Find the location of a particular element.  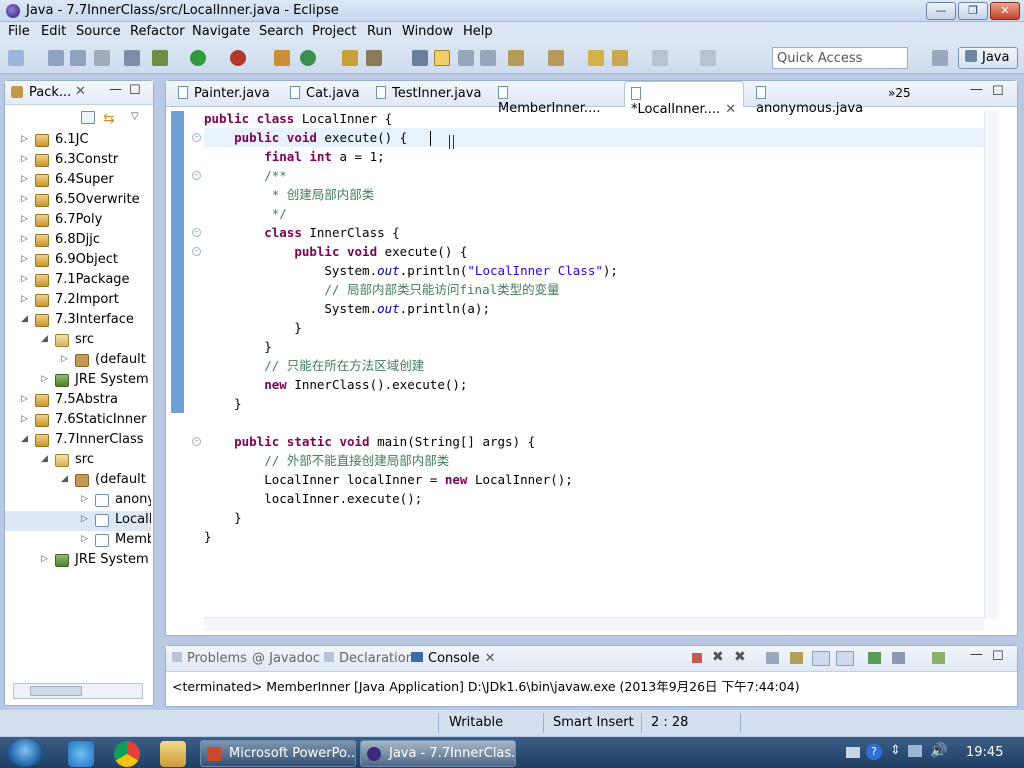

back-icon is located at coordinates (620, 58).